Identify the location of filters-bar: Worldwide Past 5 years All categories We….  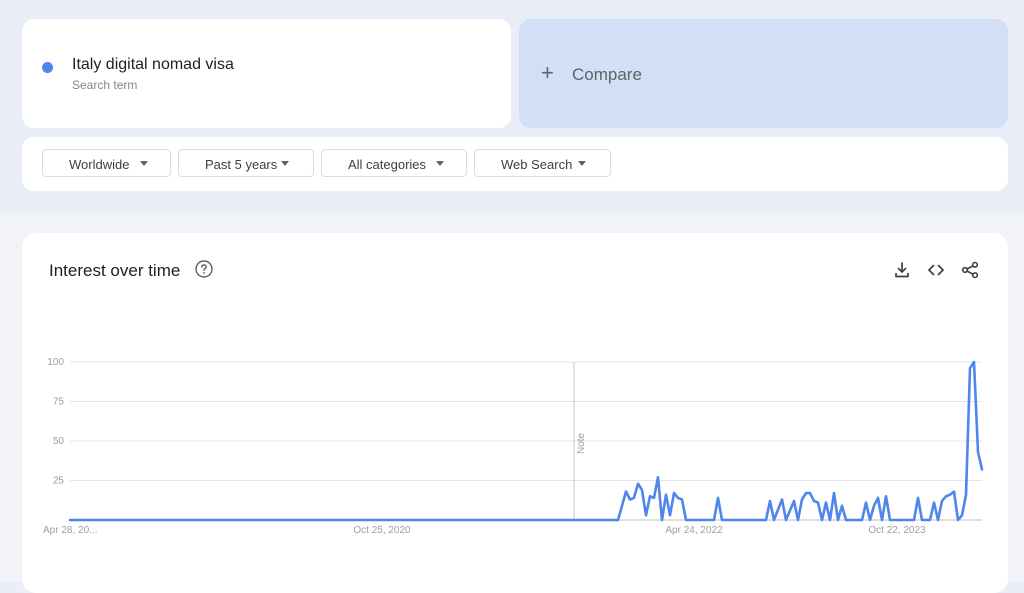
(515, 164).